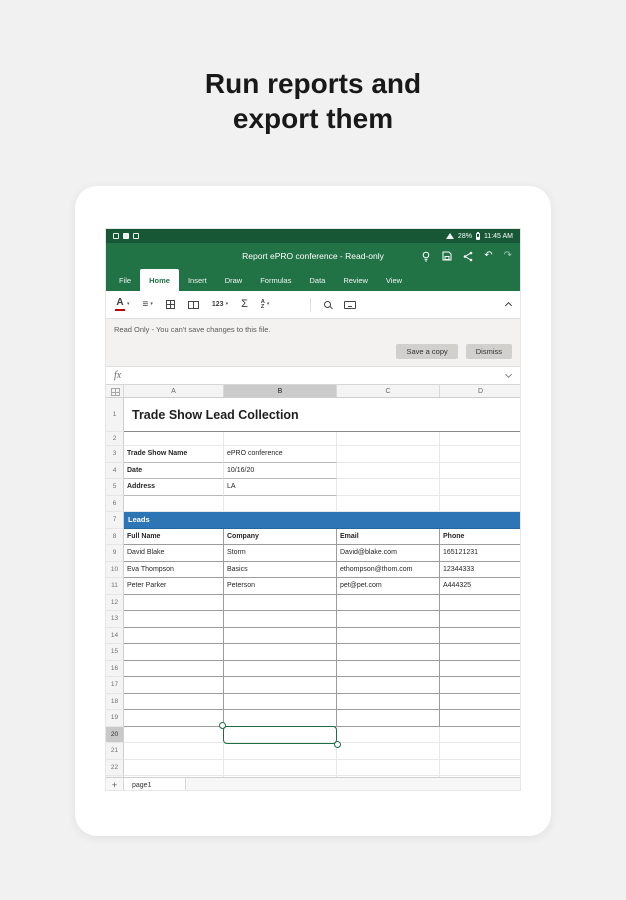 Image resolution: width=626 pixels, height=900 pixels. I want to click on cell-A13, so click(174, 619).